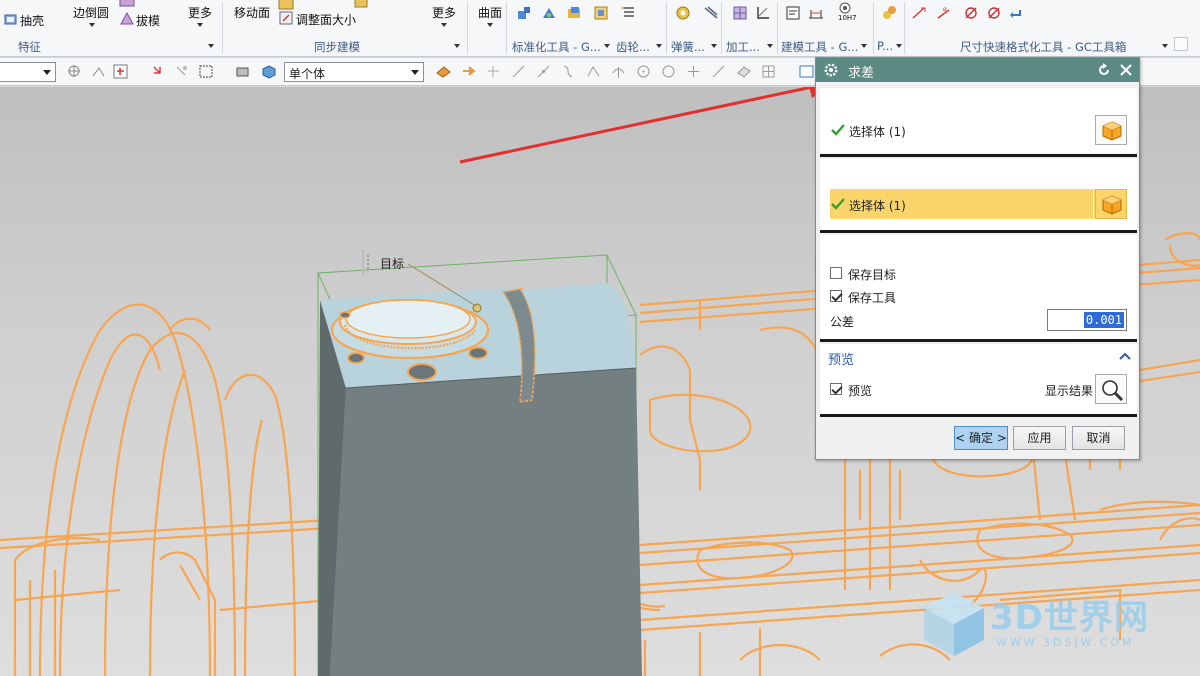 Image resolution: width=1200 pixels, height=676 pixels. Describe the element at coordinates (181, 71) in the screenshot. I see `deselect-icon` at that location.